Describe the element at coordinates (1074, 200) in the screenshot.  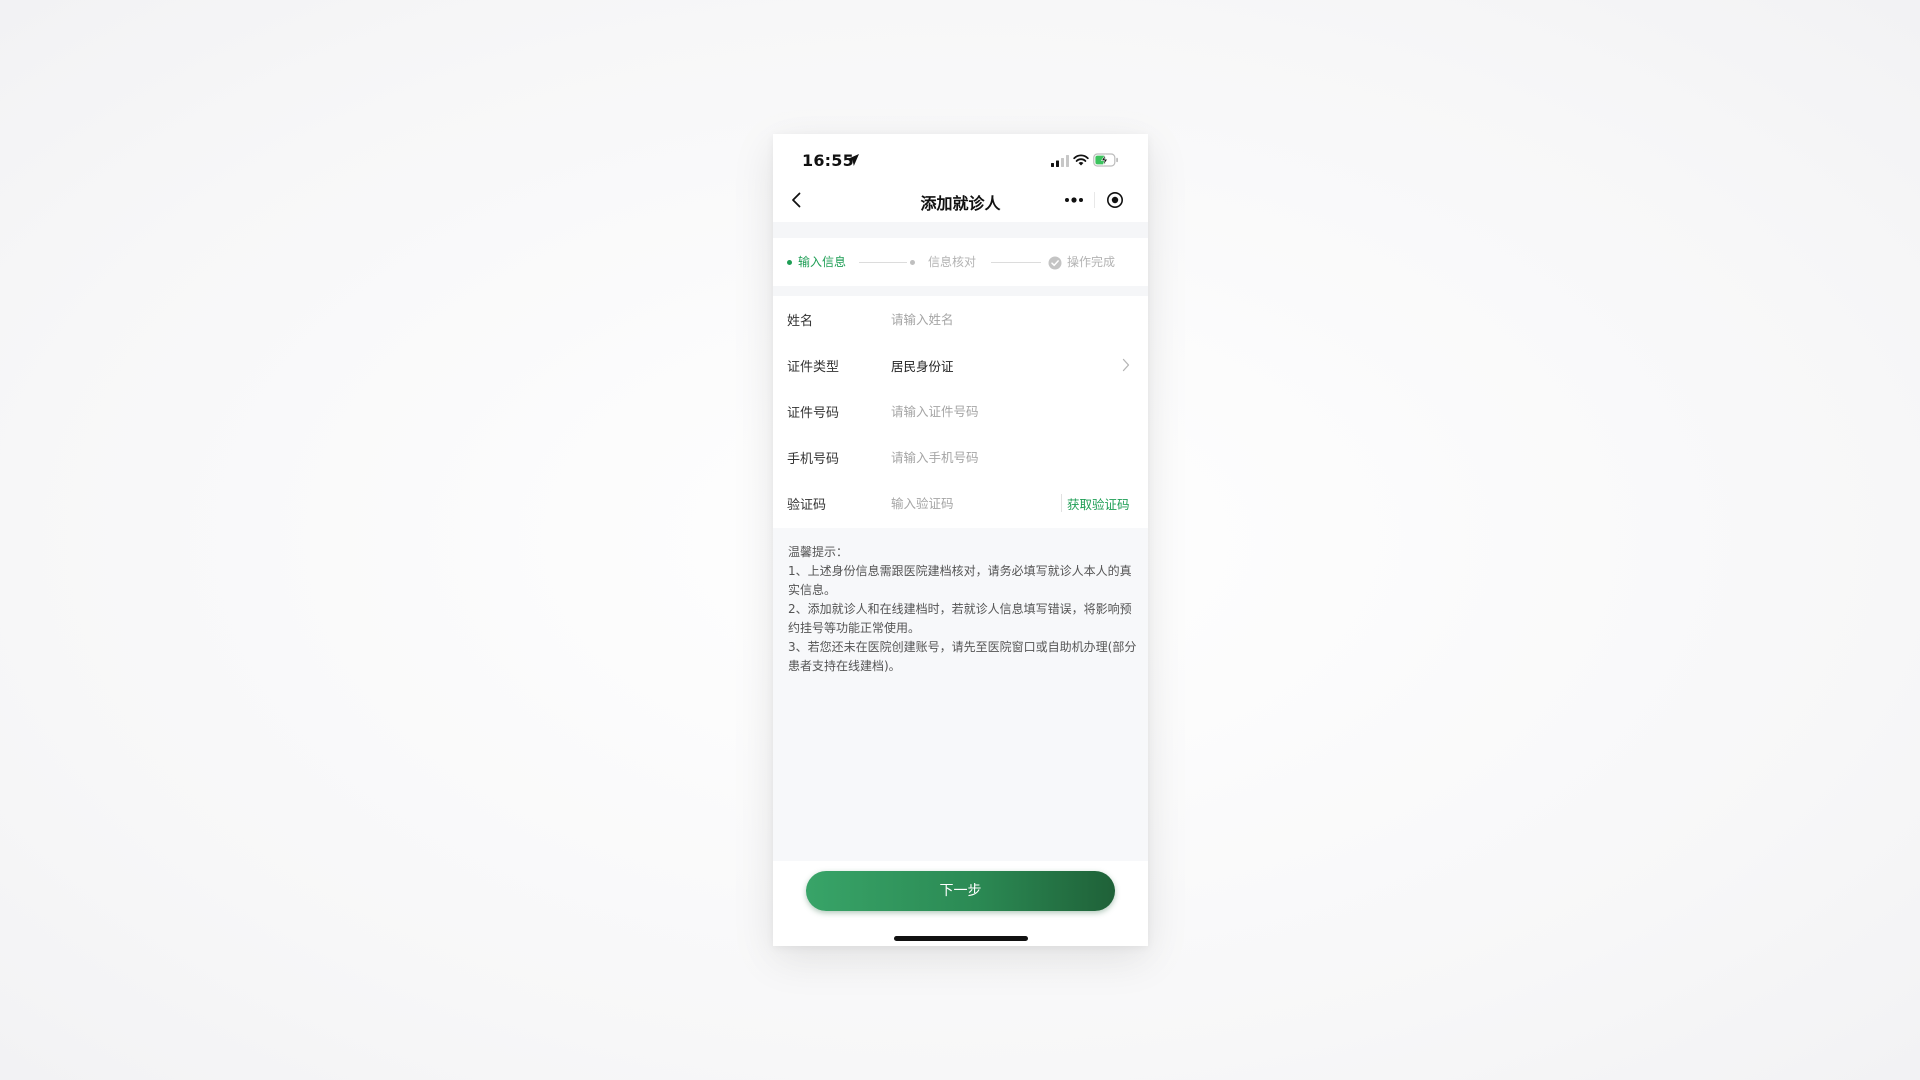
I see `more-options-icon` at that location.